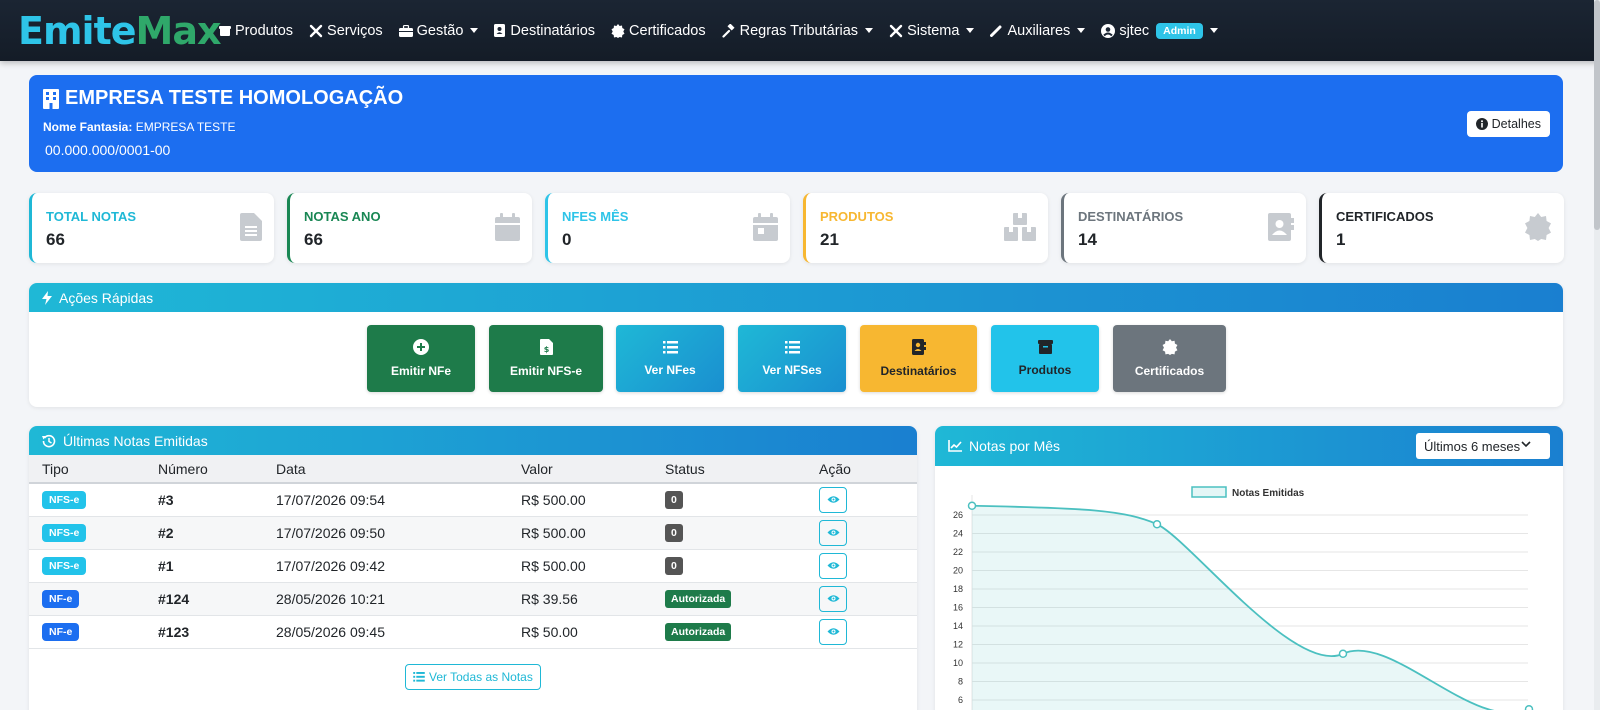 The image size is (1600, 710). What do you see at coordinates (1134, 30) in the screenshot?
I see `user-name: sjtec` at bounding box center [1134, 30].